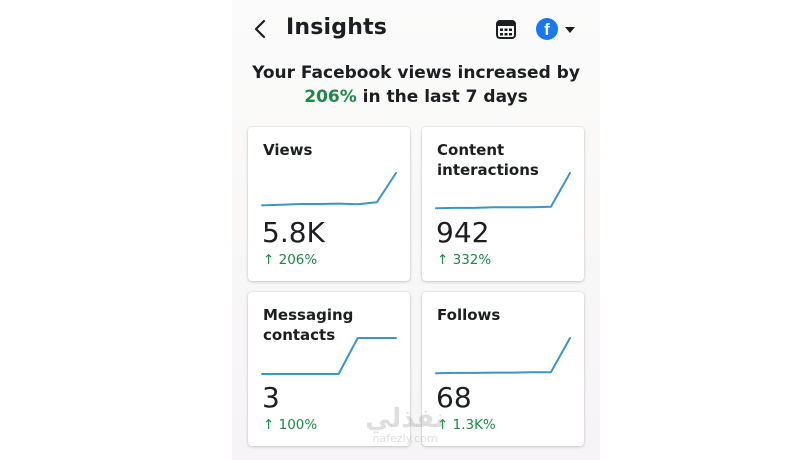 This screenshot has width=800, height=460. What do you see at coordinates (271, 397) in the screenshot?
I see `metric-value: 3` at bounding box center [271, 397].